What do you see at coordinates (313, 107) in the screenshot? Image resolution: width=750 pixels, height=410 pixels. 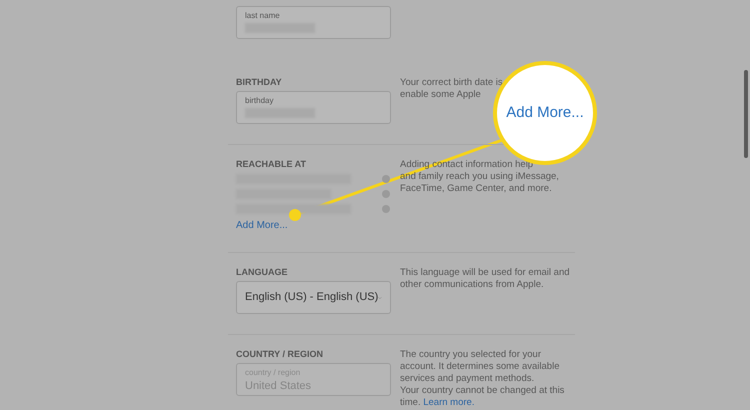 I see `text-field: birthday` at bounding box center [313, 107].